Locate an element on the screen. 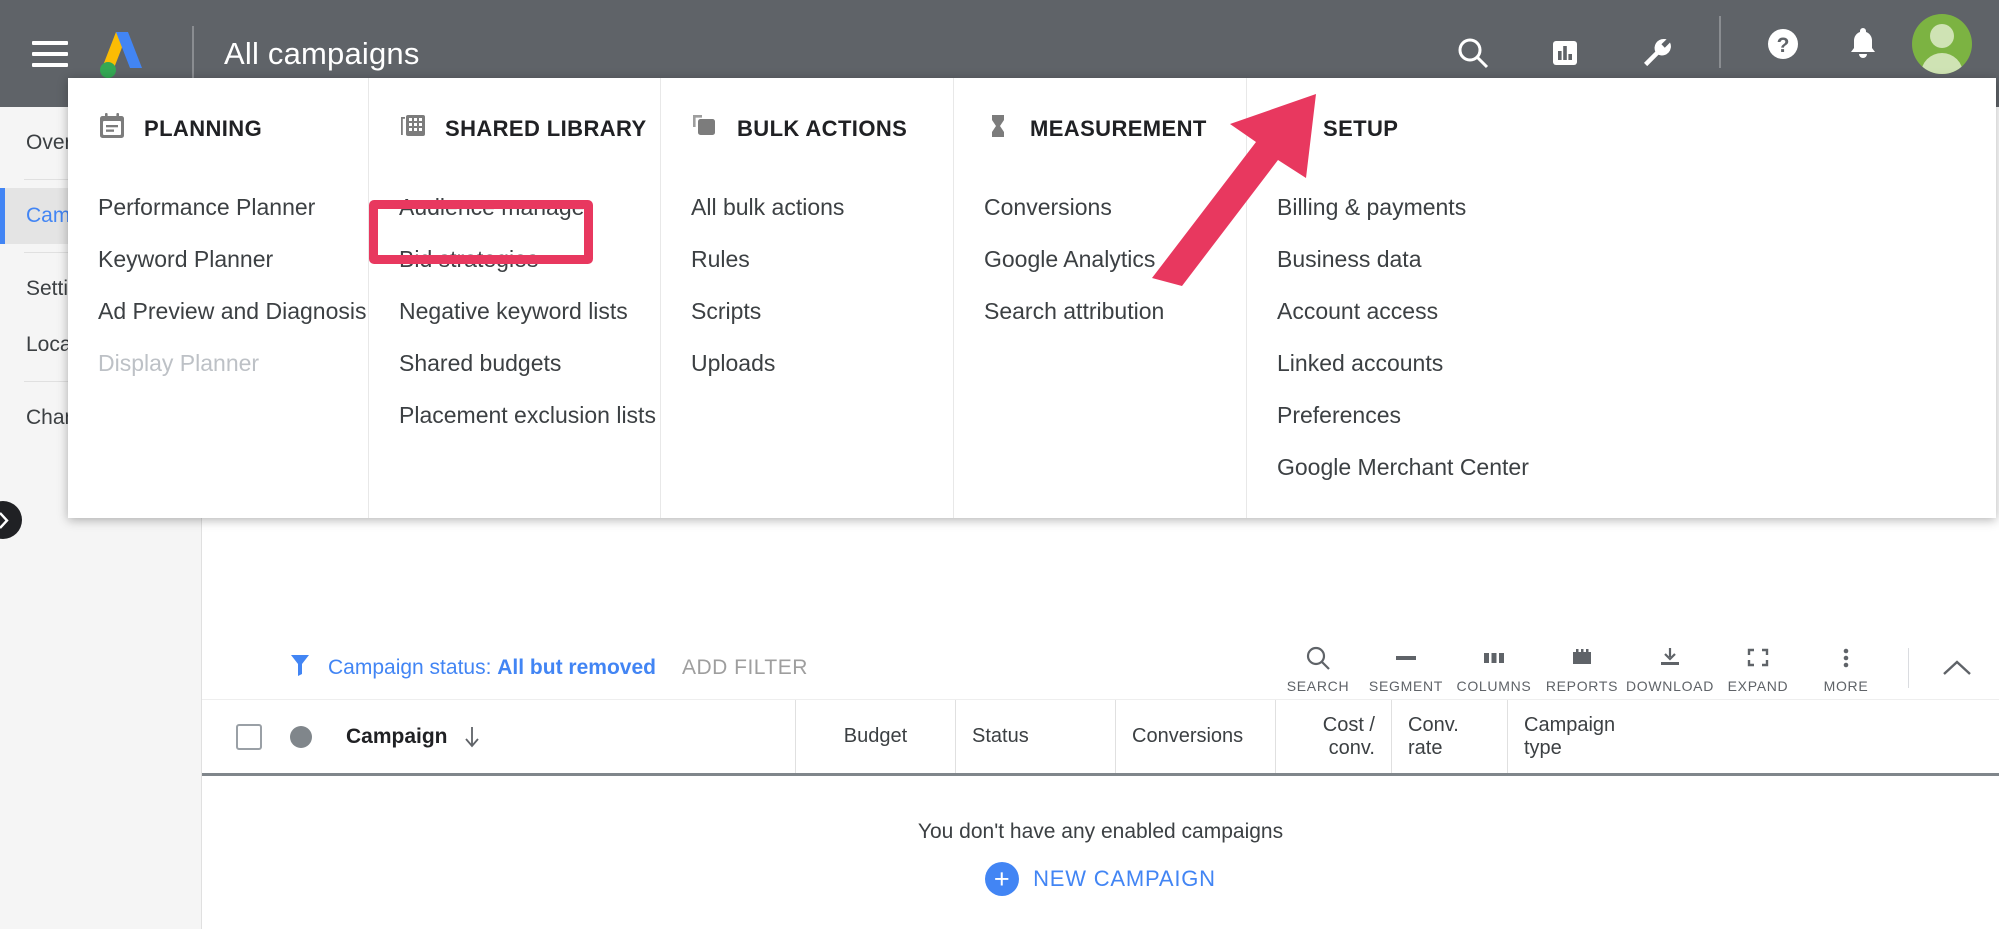  expand-icon is located at coordinates (1758, 656).